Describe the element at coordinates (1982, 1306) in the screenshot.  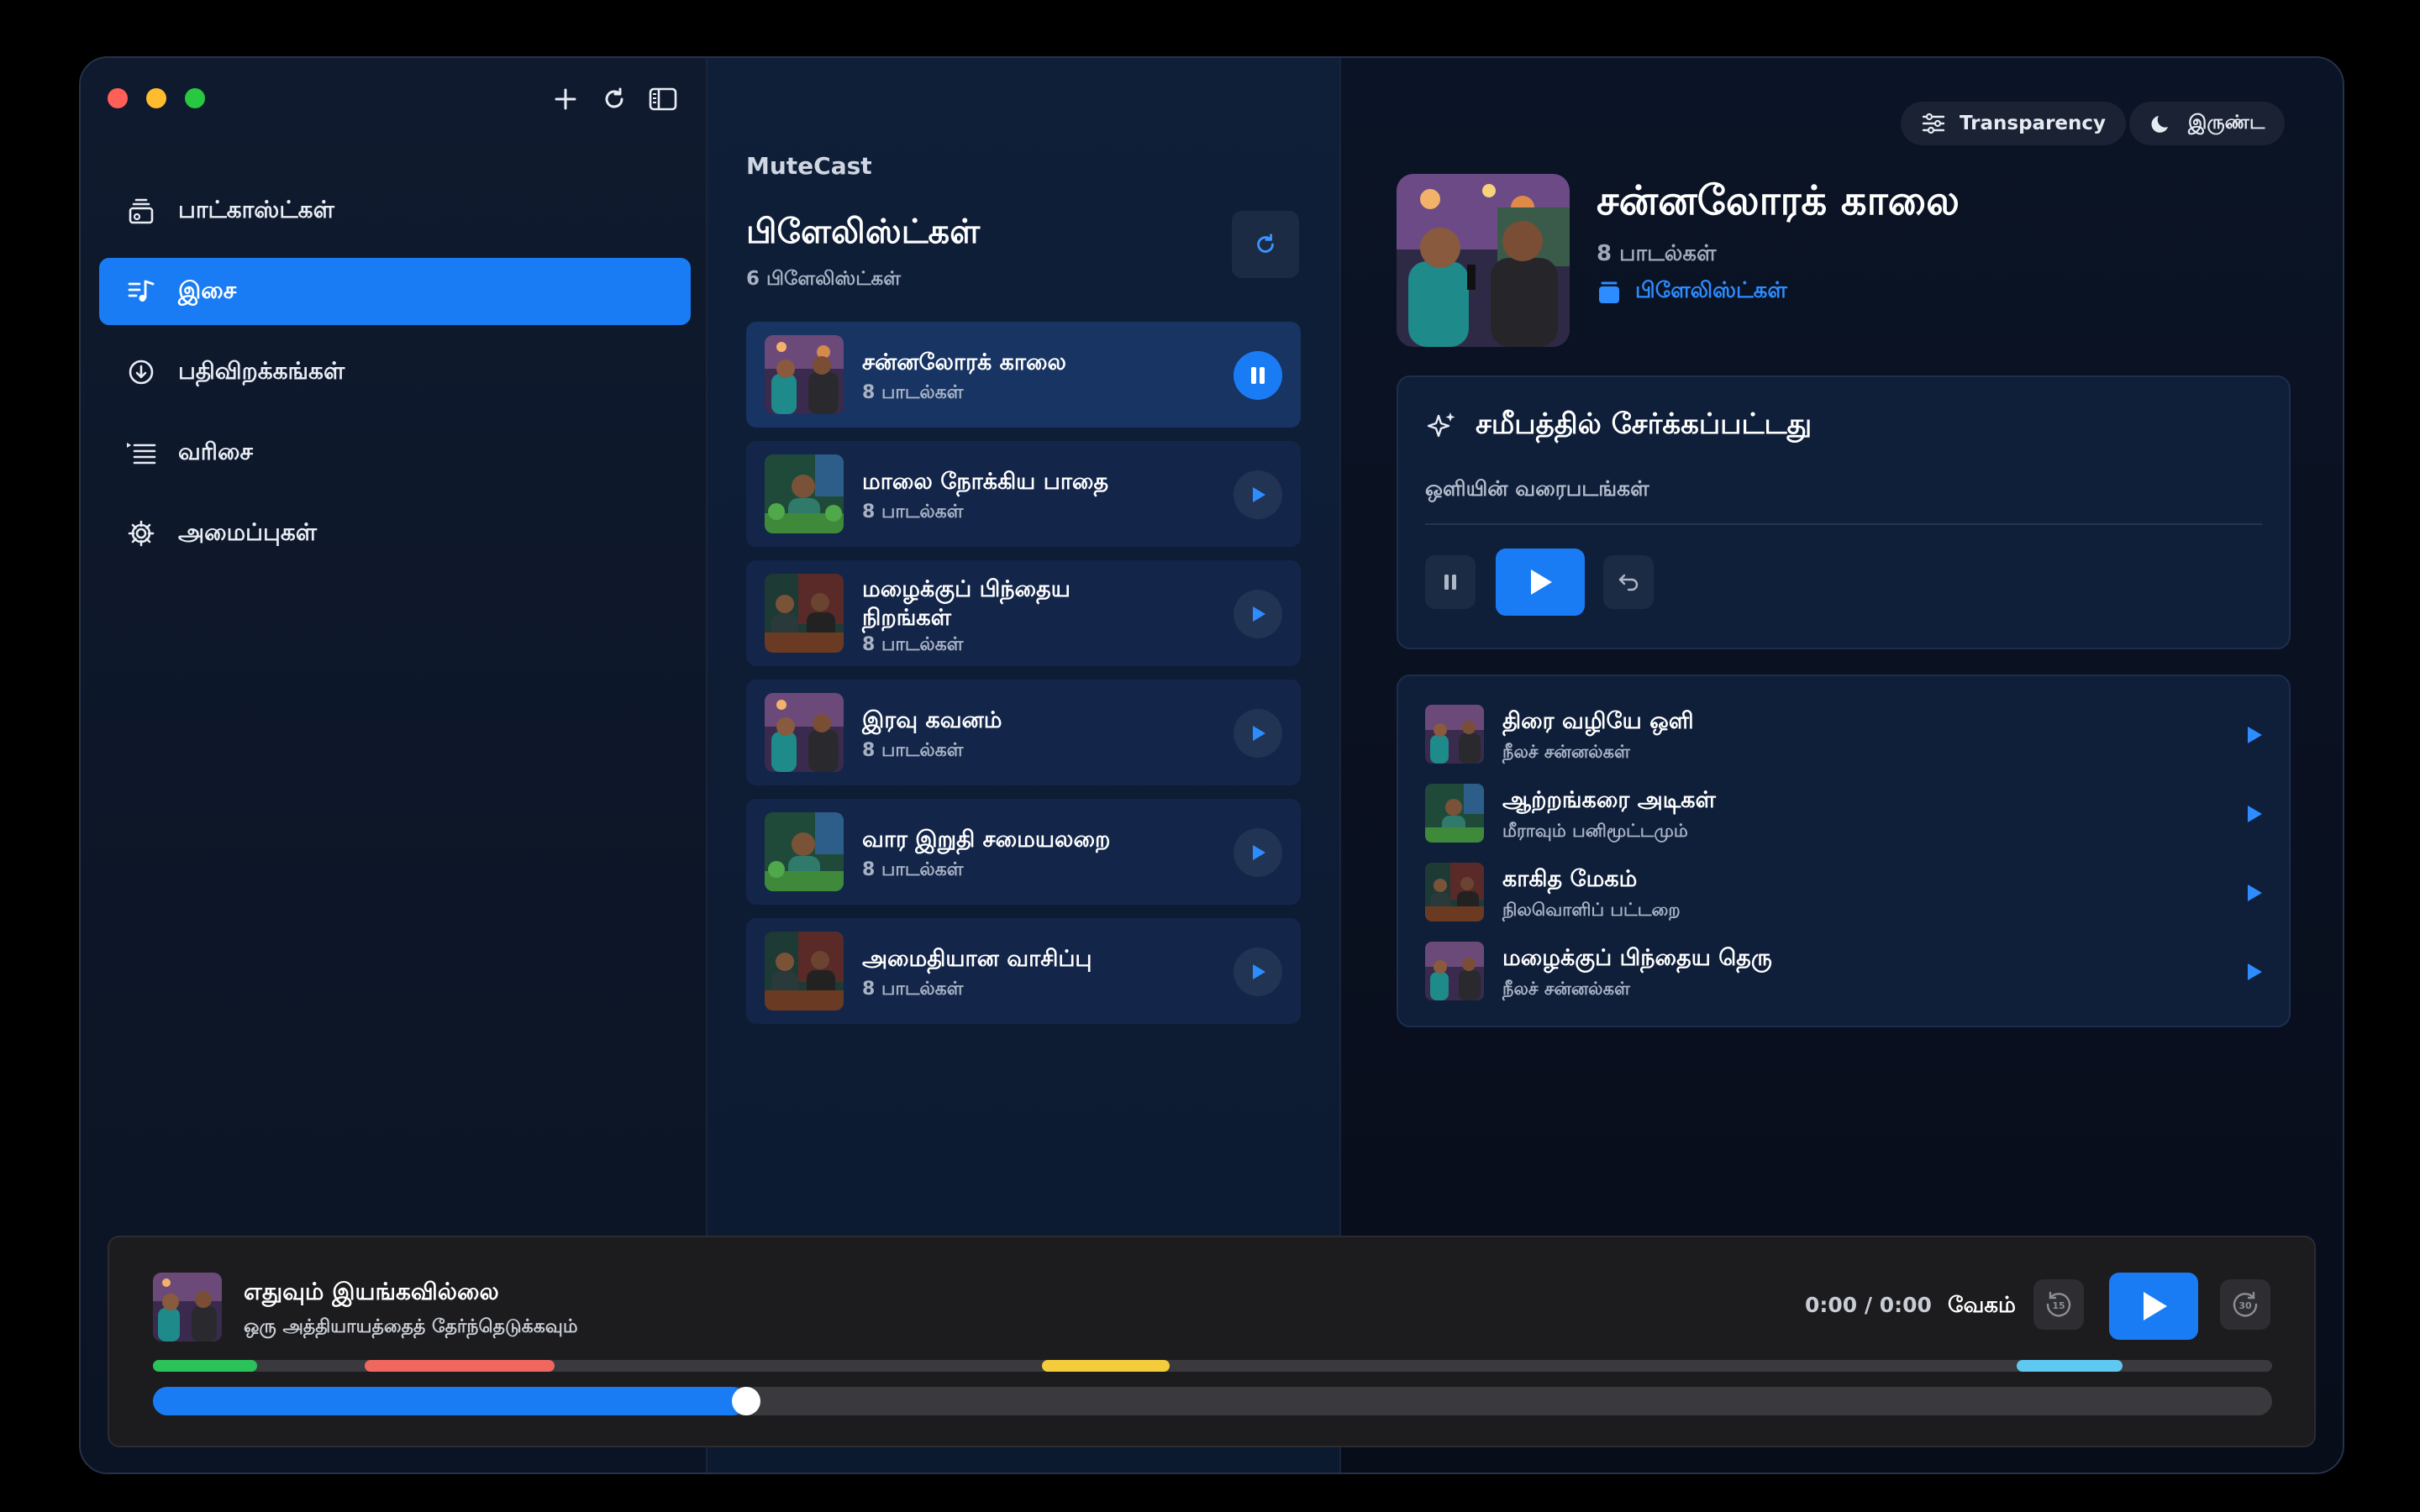
I see `speed-button: வேகம்` at that location.